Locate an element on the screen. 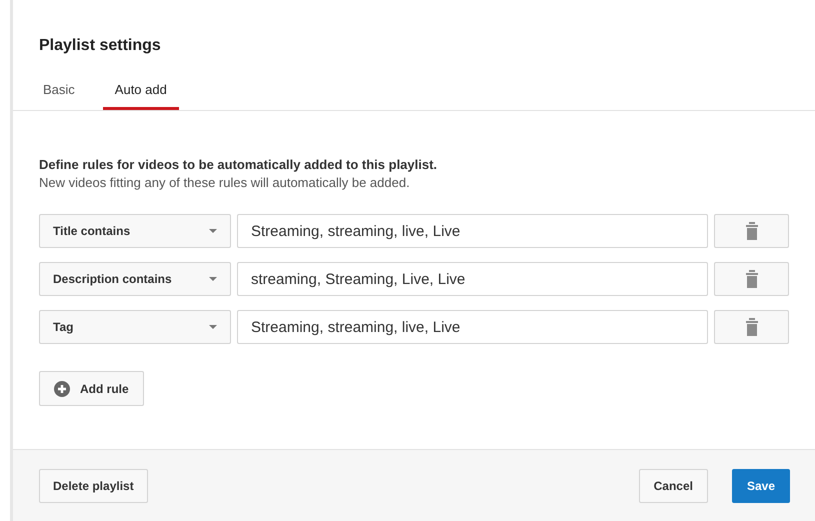  rule-type-dropdown: Title contains is located at coordinates (135, 231).